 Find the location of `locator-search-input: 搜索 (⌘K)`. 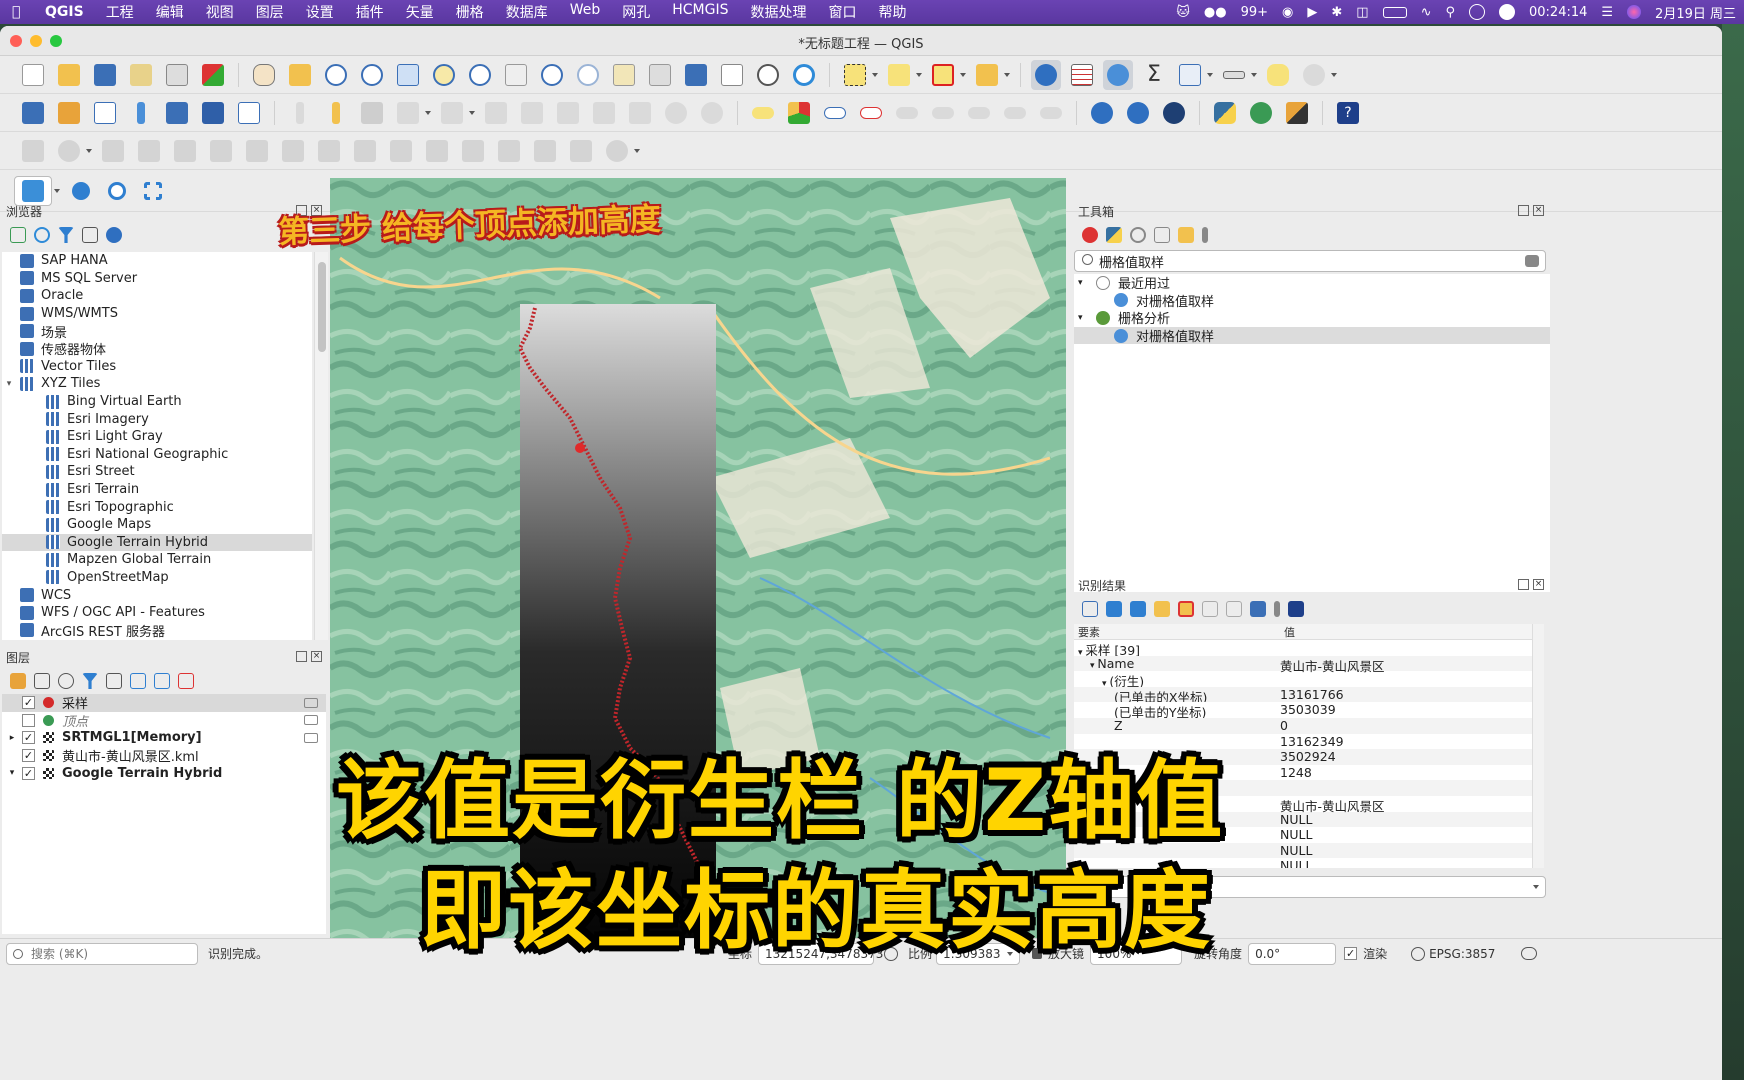

locator-search-input: 搜索 (⌘K) is located at coordinates (102, 953).